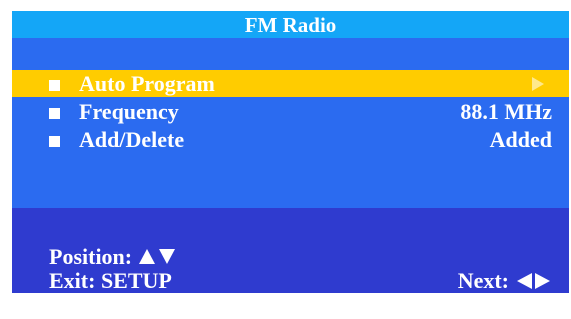  I want to click on right-arrow-icon, so click(542, 280).